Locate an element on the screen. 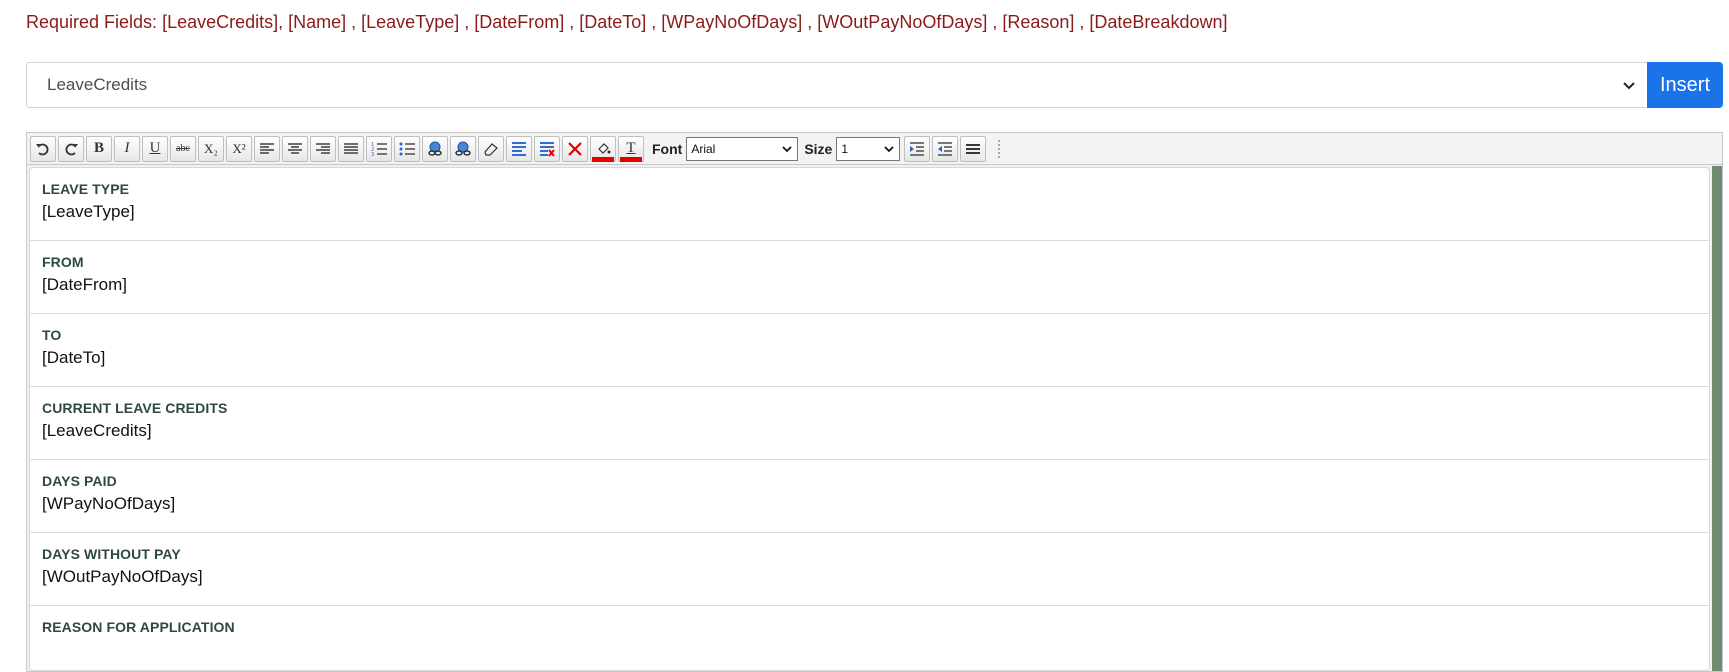  row-value: [WPayNoOfDays] is located at coordinates (109, 503).